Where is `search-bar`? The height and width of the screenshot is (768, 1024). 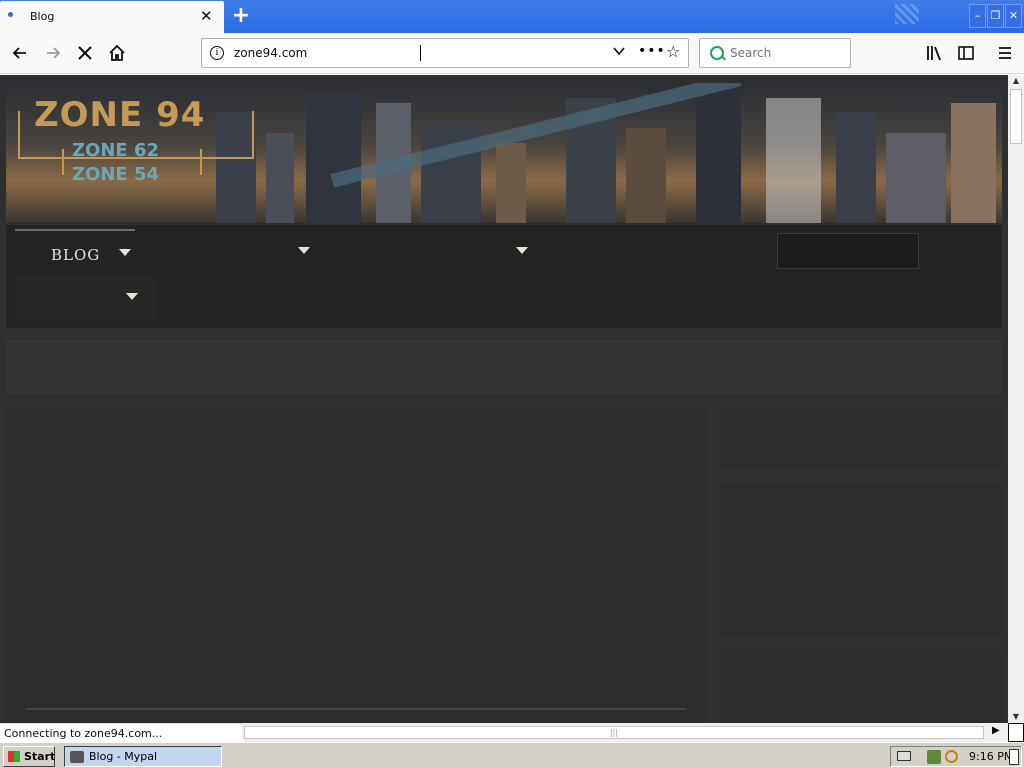
search-bar is located at coordinates (775, 53).